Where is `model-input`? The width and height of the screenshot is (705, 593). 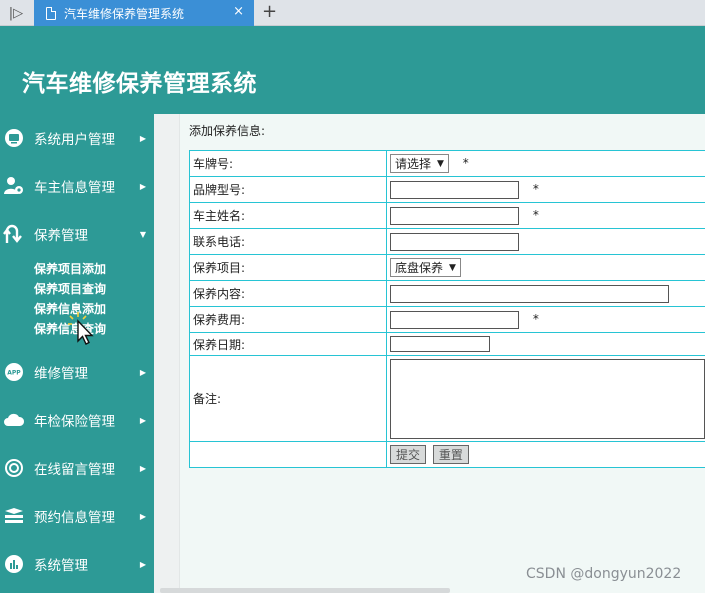
model-input is located at coordinates (454, 189).